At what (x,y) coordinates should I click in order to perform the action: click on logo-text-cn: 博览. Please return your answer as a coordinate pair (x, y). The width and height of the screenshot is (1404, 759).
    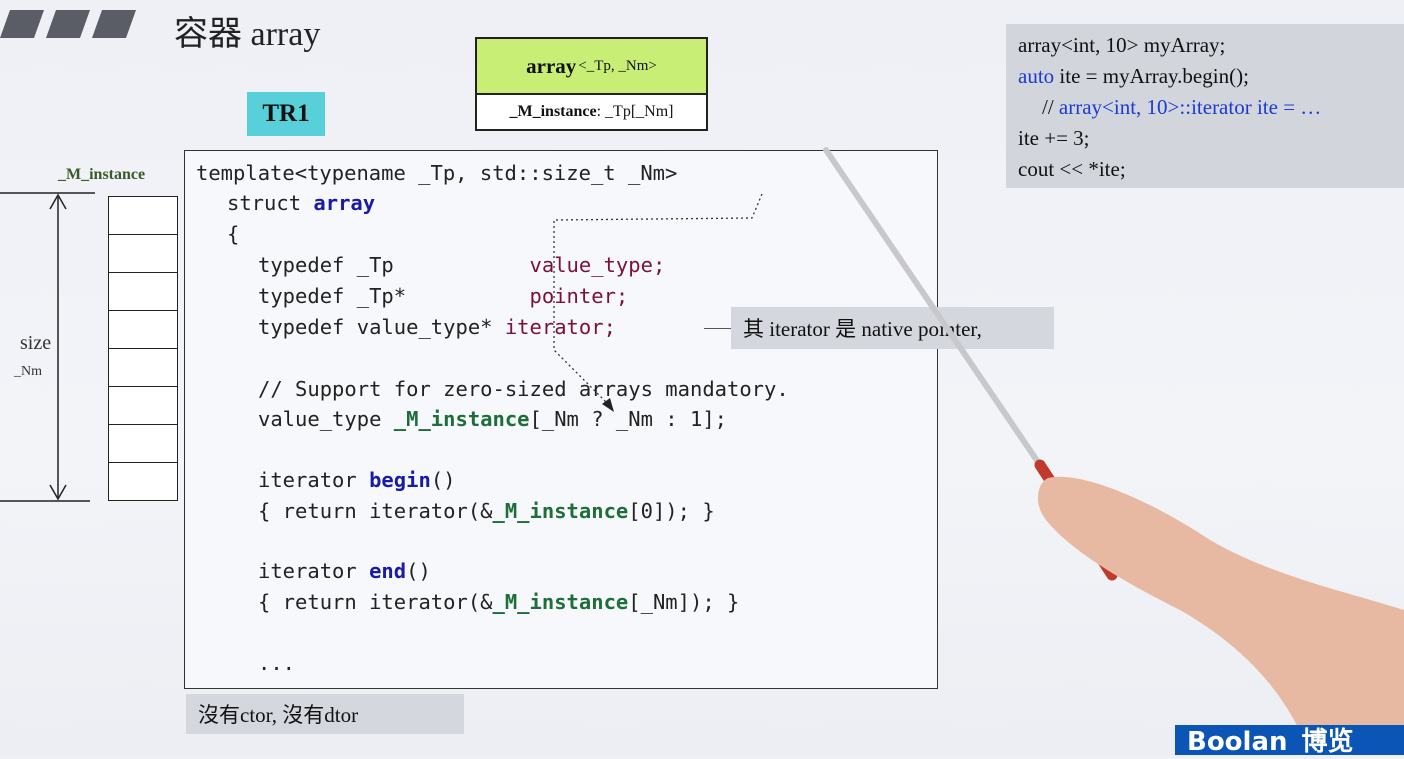
    Looking at the image, I should click on (1327, 742).